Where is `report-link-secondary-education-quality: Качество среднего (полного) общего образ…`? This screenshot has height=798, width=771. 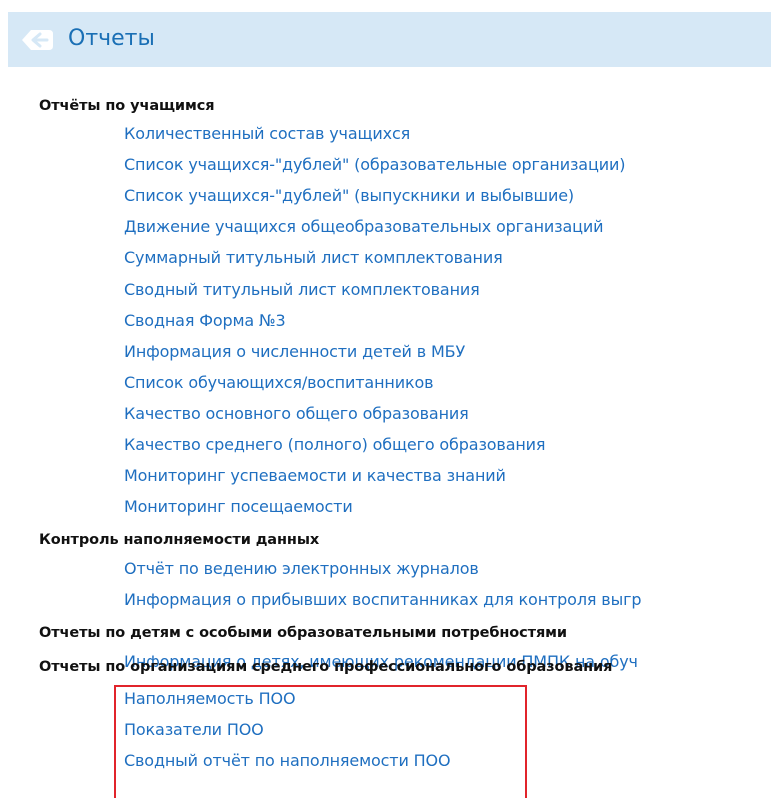
report-link-secondary-education-quality: Качество среднего (полного) общего образ… is located at coordinates (335, 445).